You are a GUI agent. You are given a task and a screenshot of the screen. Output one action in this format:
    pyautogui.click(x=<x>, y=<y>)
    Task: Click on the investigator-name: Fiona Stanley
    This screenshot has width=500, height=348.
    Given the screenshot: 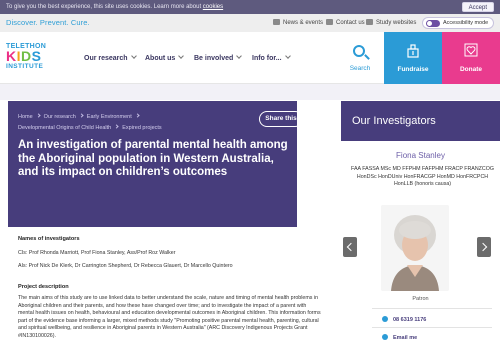 What is the action you would take?
    pyautogui.click(x=420, y=155)
    